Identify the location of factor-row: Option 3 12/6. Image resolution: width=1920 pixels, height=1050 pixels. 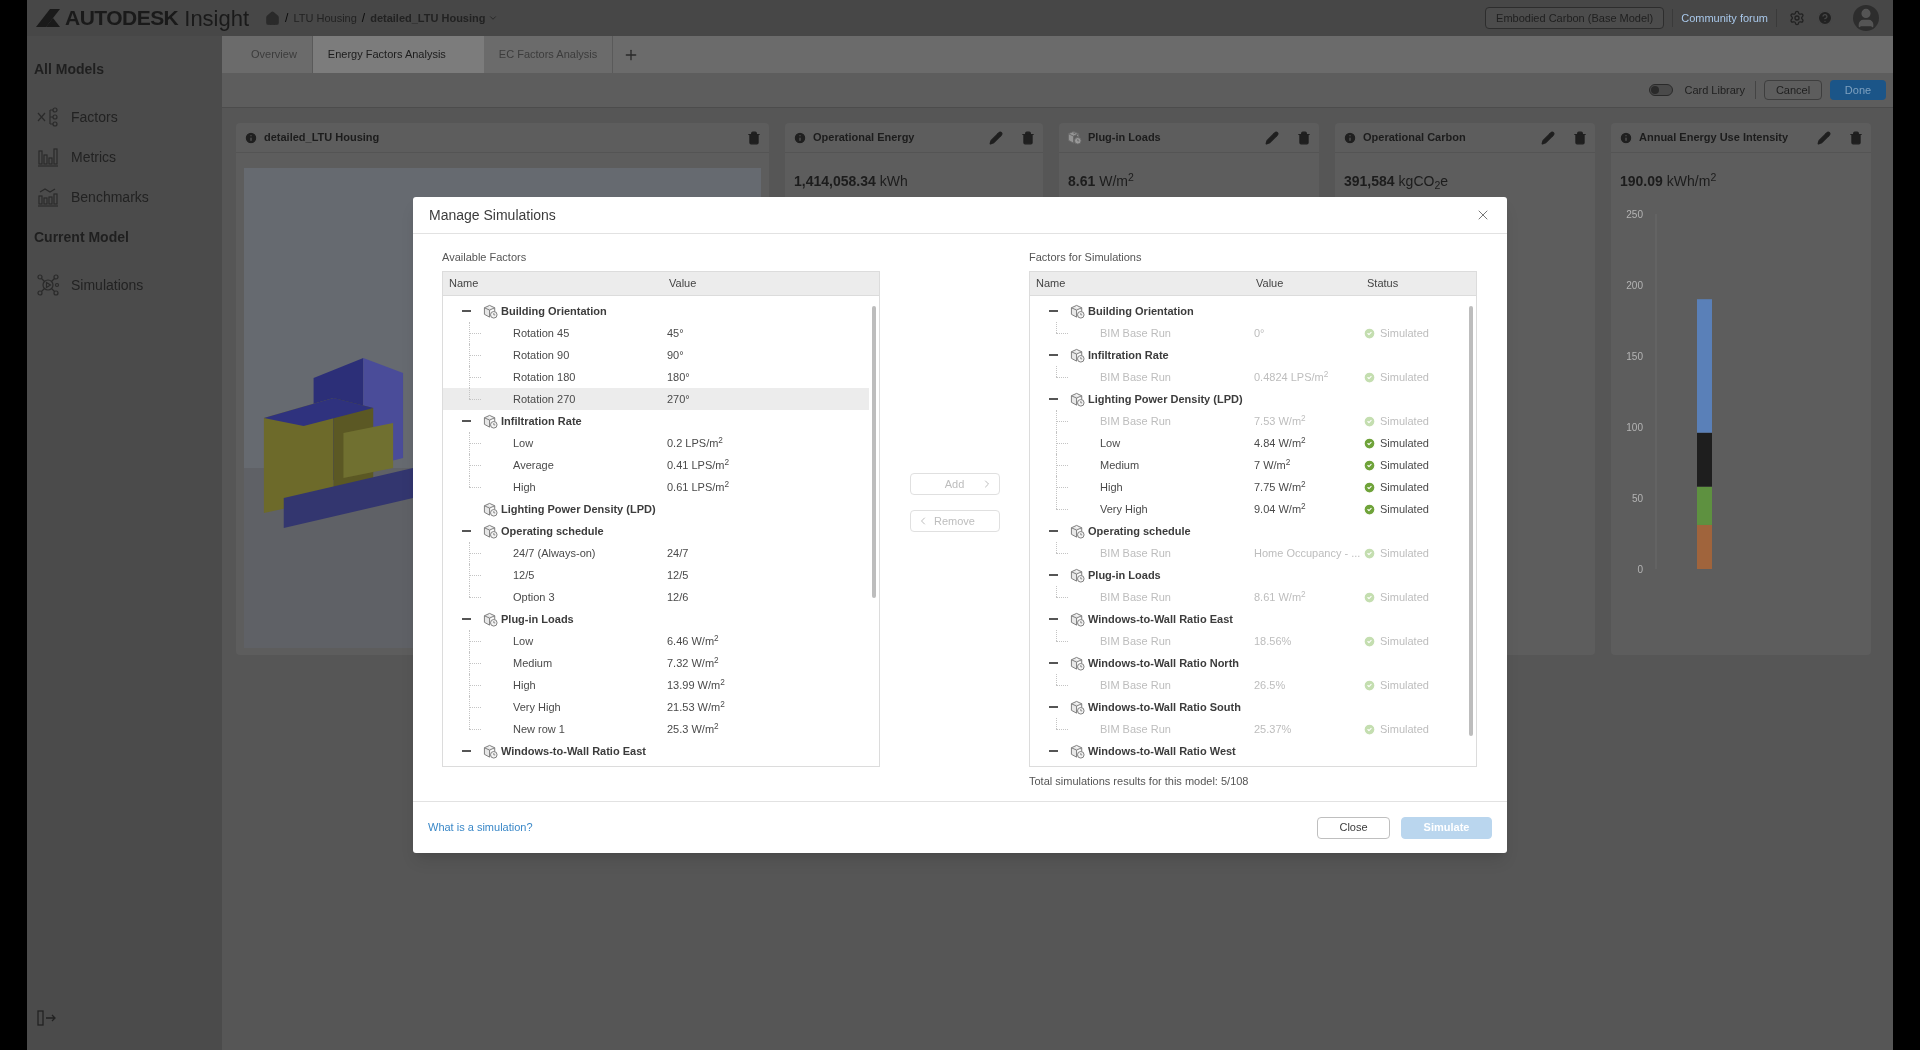
(656, 597).